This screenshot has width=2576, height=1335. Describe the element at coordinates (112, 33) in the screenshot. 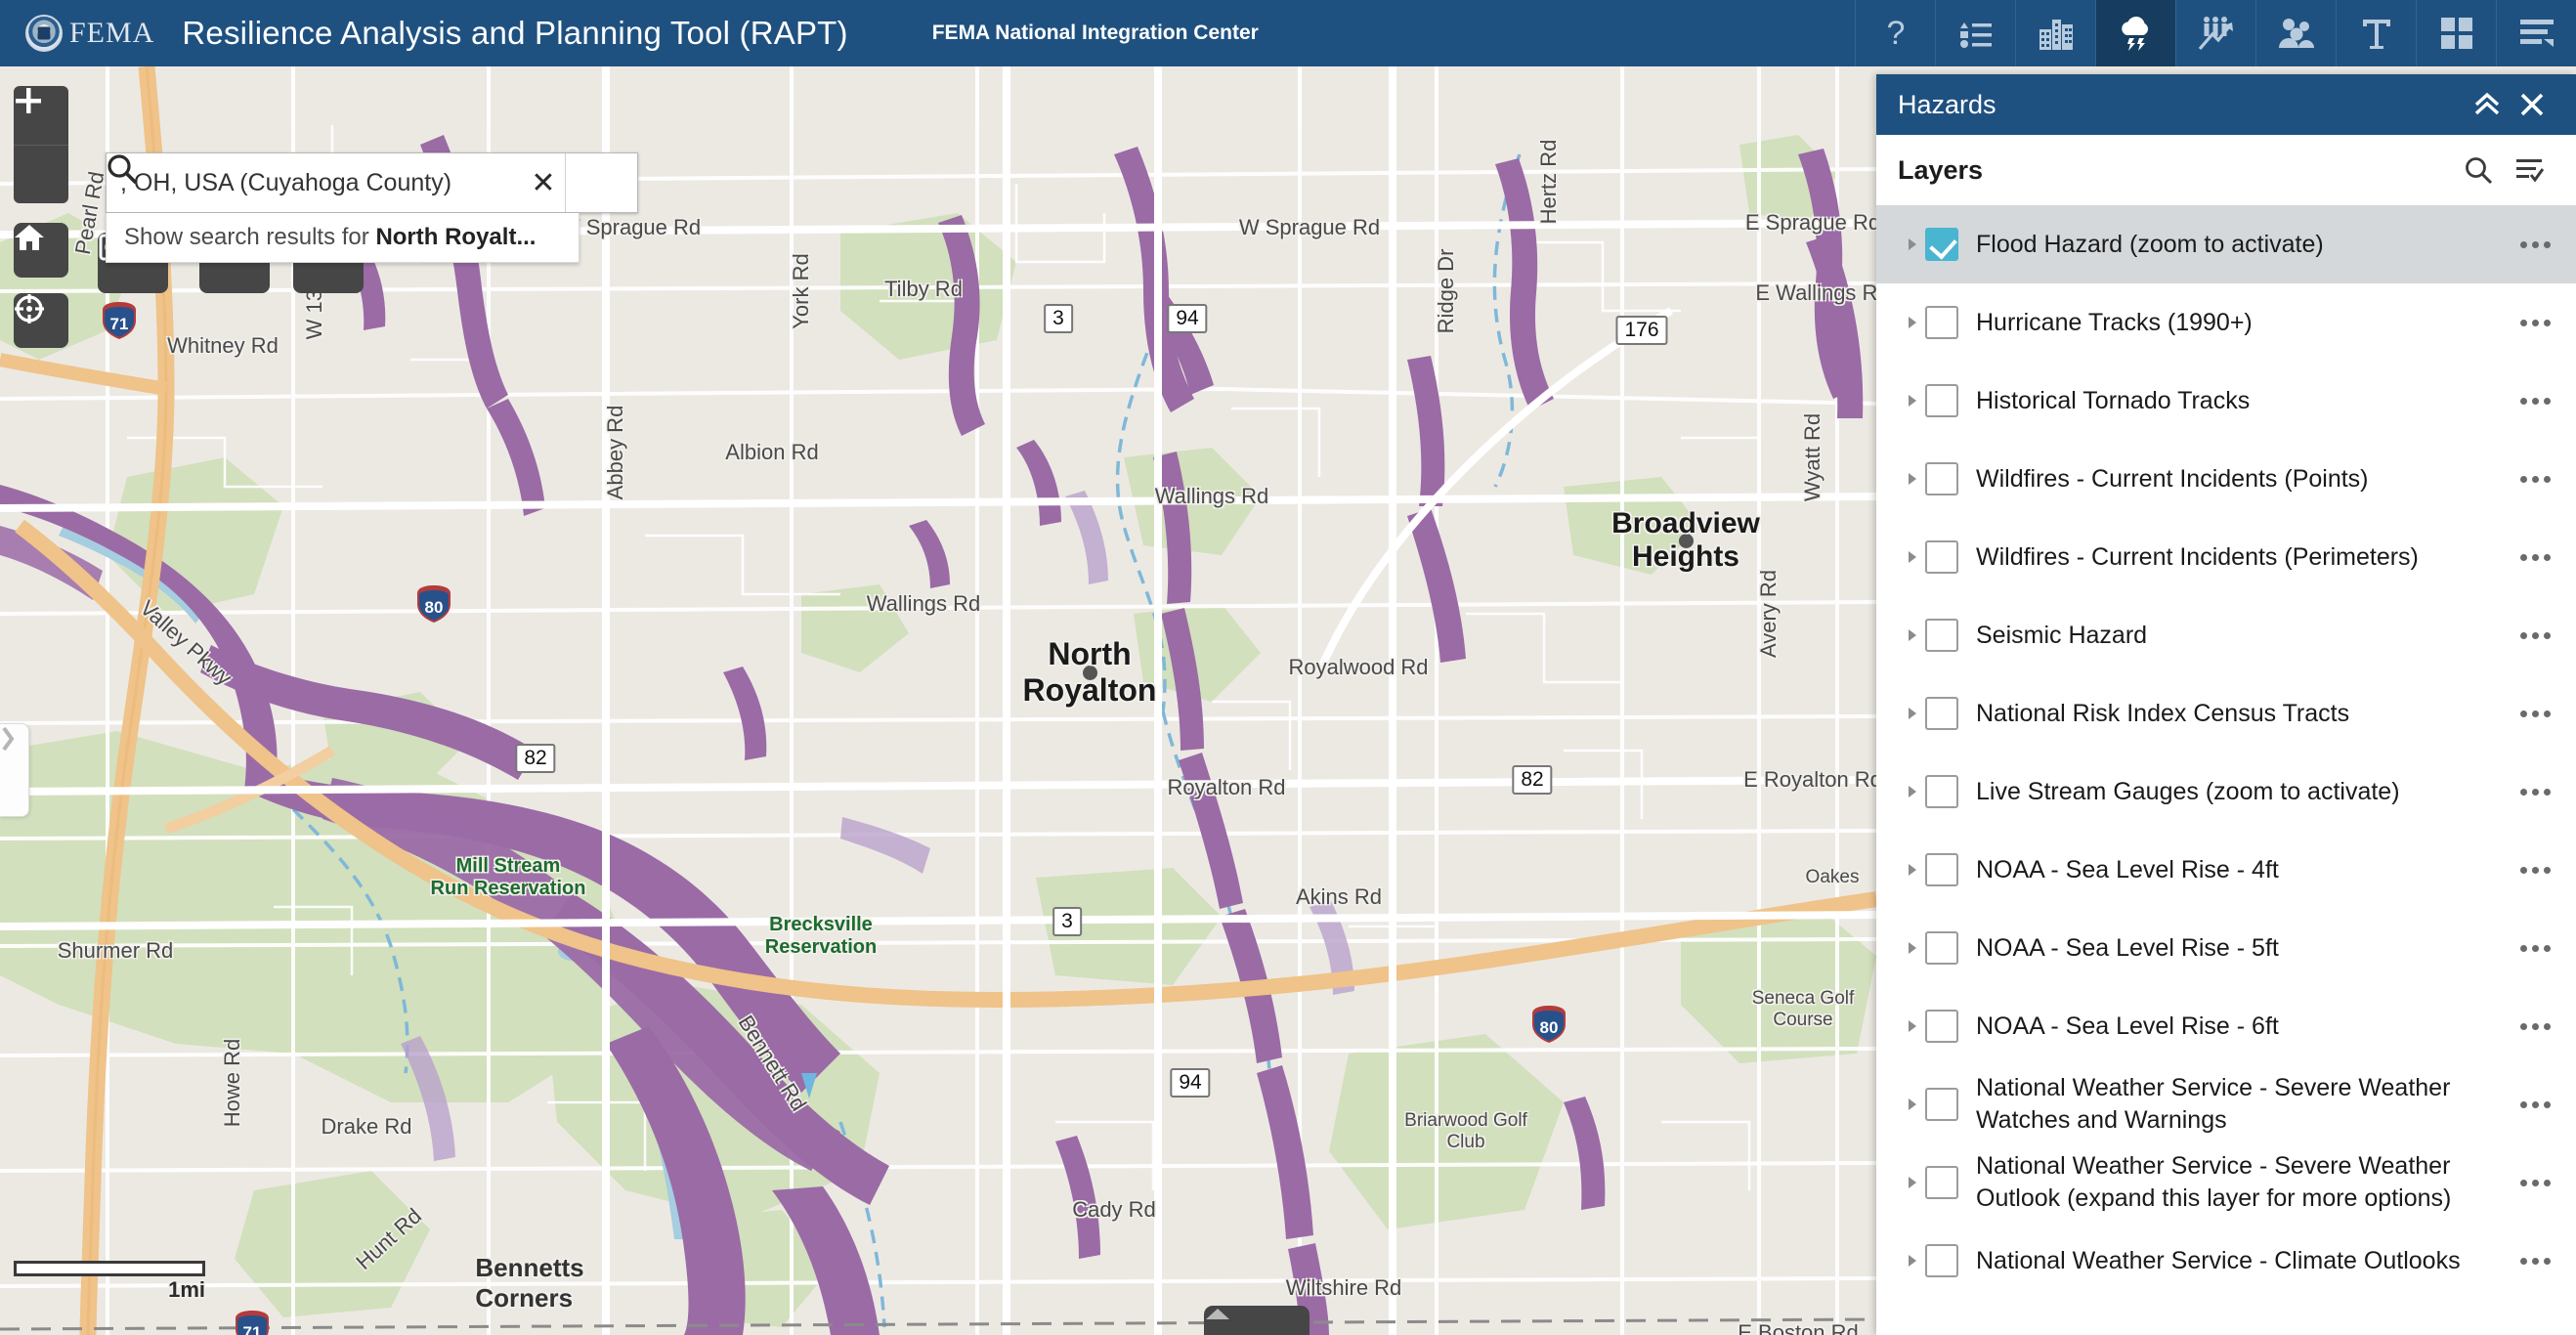

I see `fema-brand-text: FEMA` at that location.